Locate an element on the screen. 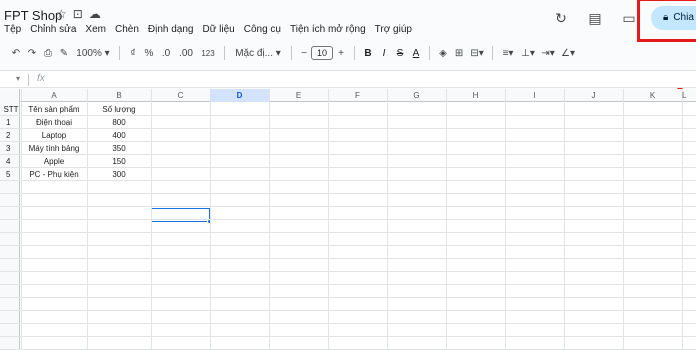 The image size is (696, 350). percent-format-button: % is located at coordinates (149, 53).